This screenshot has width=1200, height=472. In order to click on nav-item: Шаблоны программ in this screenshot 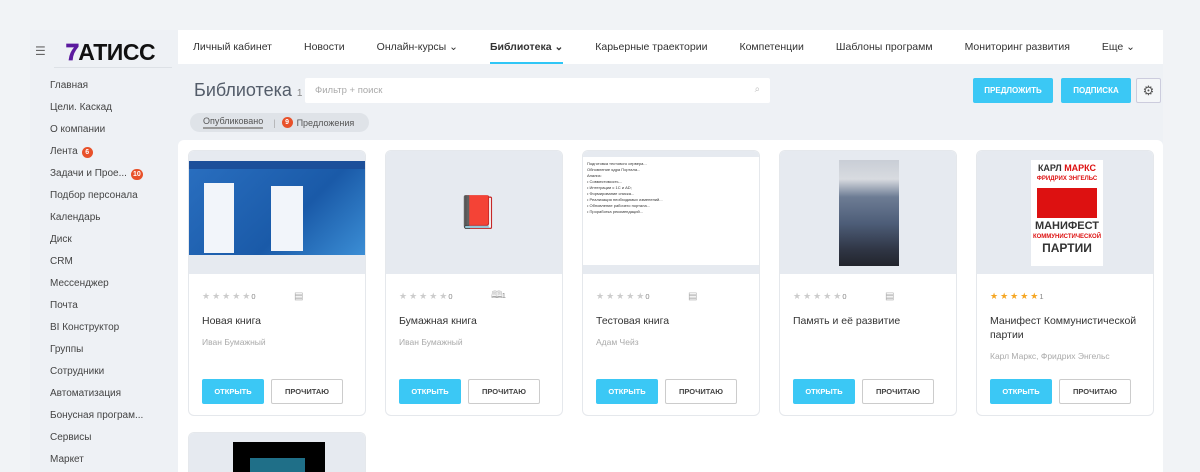, I will do `click(884, 47)`.